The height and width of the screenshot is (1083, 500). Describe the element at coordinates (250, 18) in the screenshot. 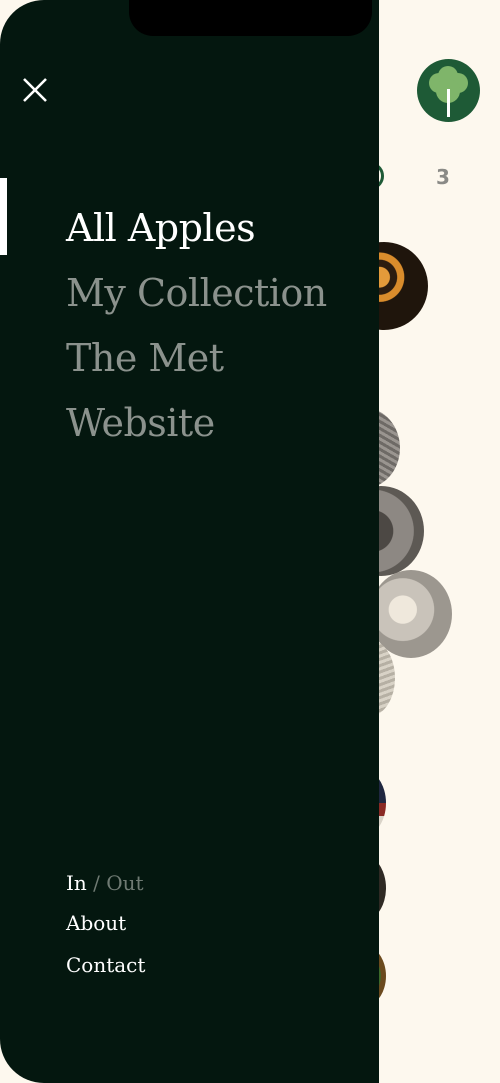

I see `device-notch` at that location.